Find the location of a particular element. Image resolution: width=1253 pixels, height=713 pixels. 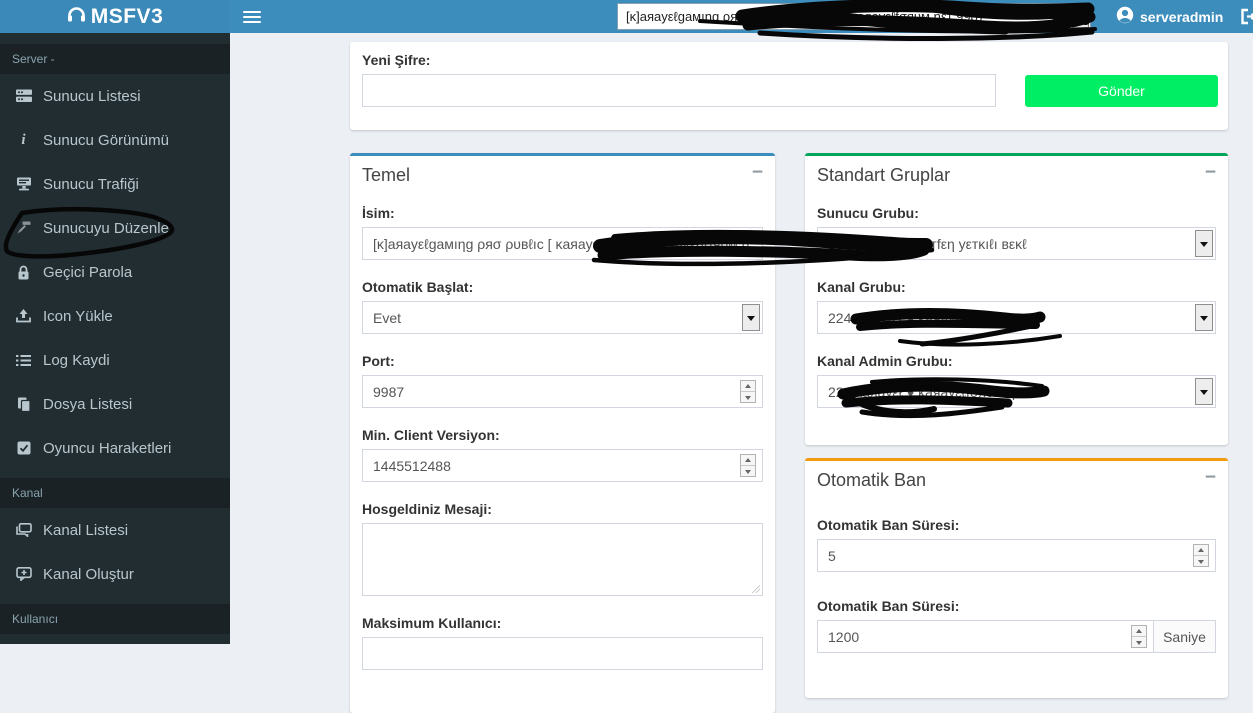

channel-group-select: 224 κaяayεℓ ♦ κaяayεℓfσяυм.ηεт is located at coordinates (1016, 317).